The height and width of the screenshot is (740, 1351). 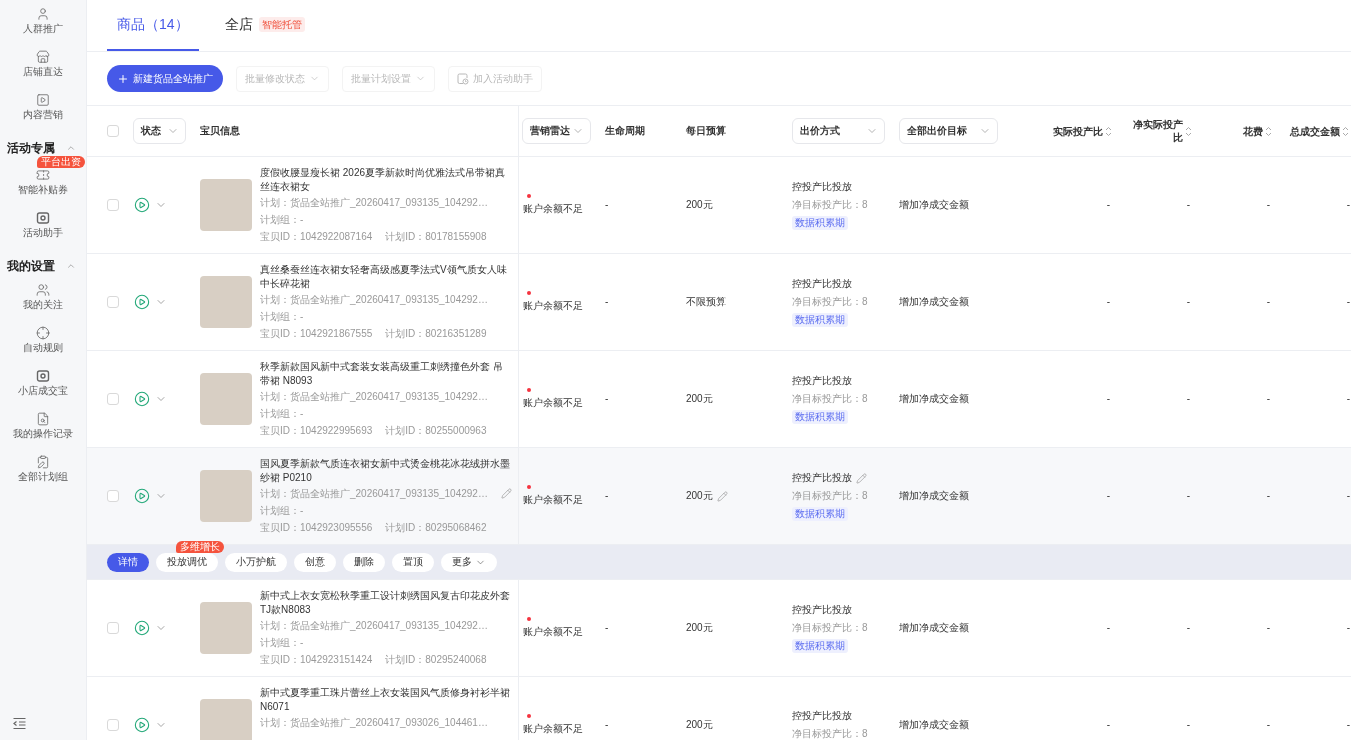 What do you see at coordinates (153, 25) in the screenshot?
I see `tab: 商品（14）` at bounding box center [153, 25].